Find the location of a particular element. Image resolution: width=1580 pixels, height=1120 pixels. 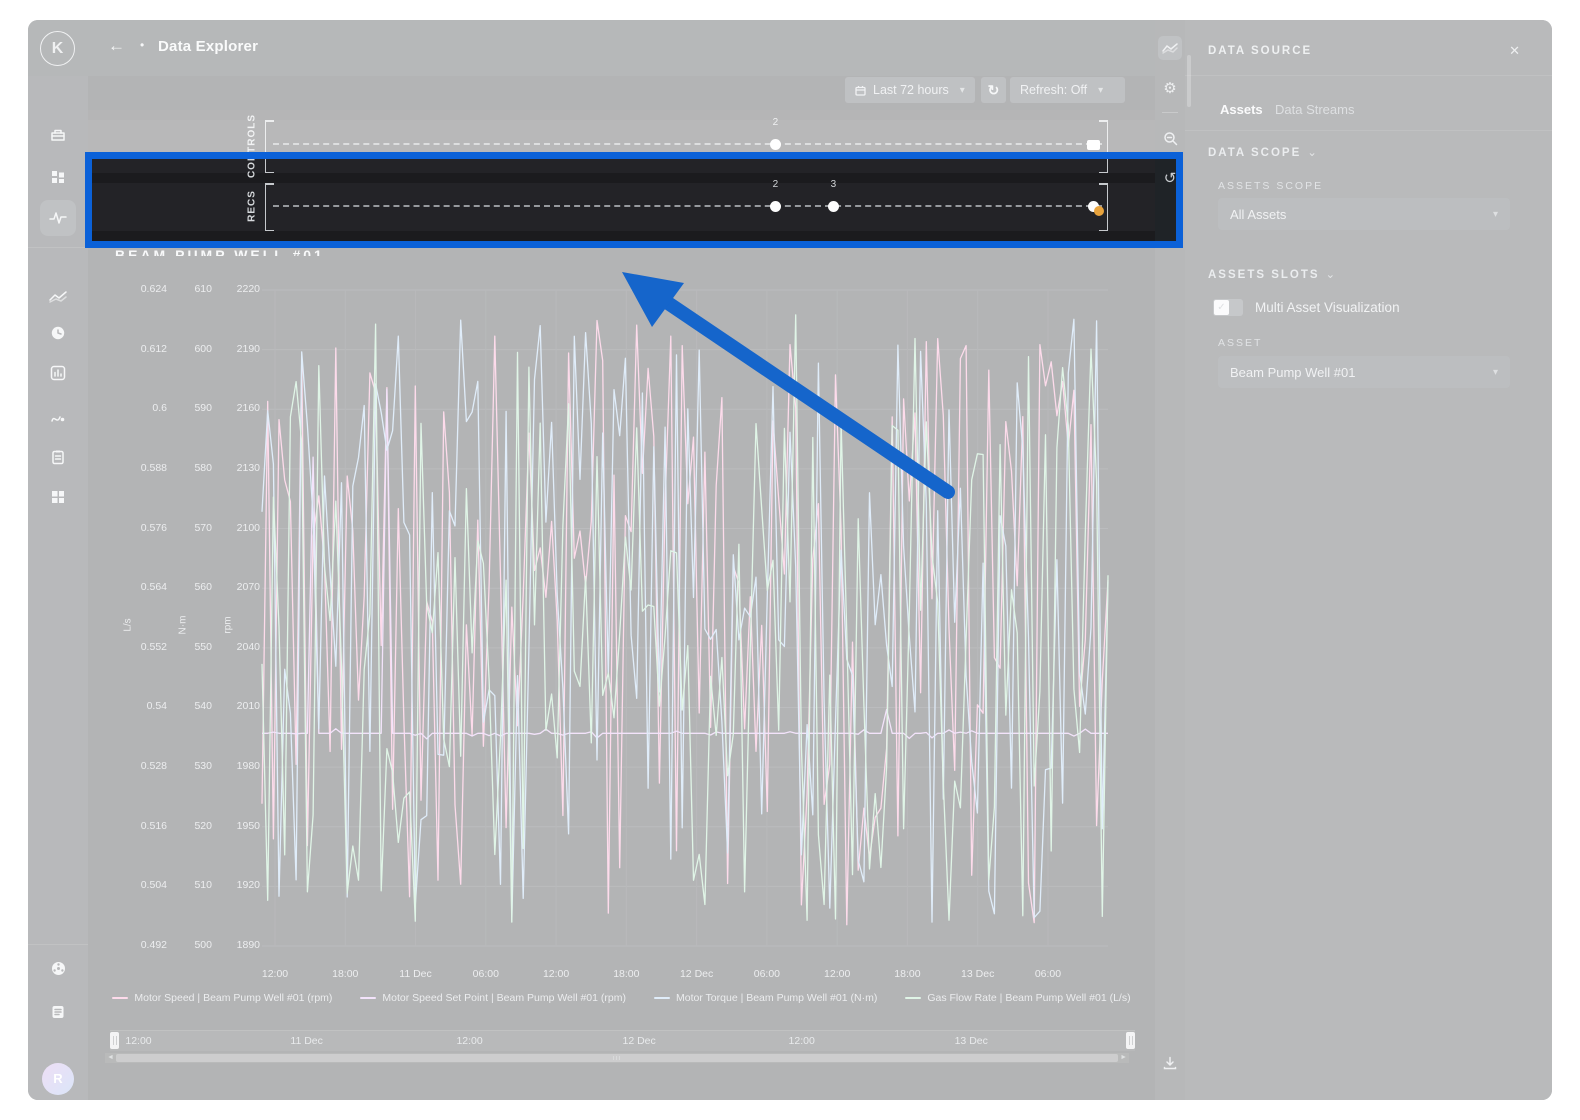

multi-asset-label: Multi Asset Visualization is located at coordinates (1327, 307).